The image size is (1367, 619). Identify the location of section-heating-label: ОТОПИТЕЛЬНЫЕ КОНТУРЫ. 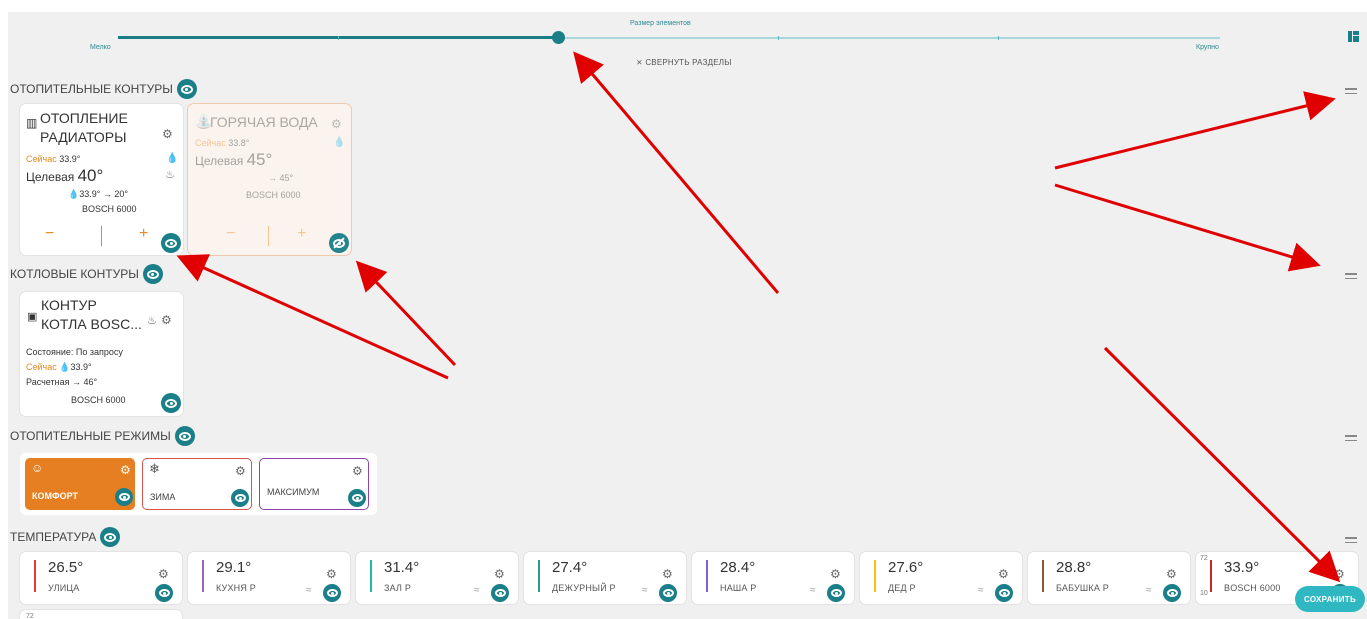
(91, 89).